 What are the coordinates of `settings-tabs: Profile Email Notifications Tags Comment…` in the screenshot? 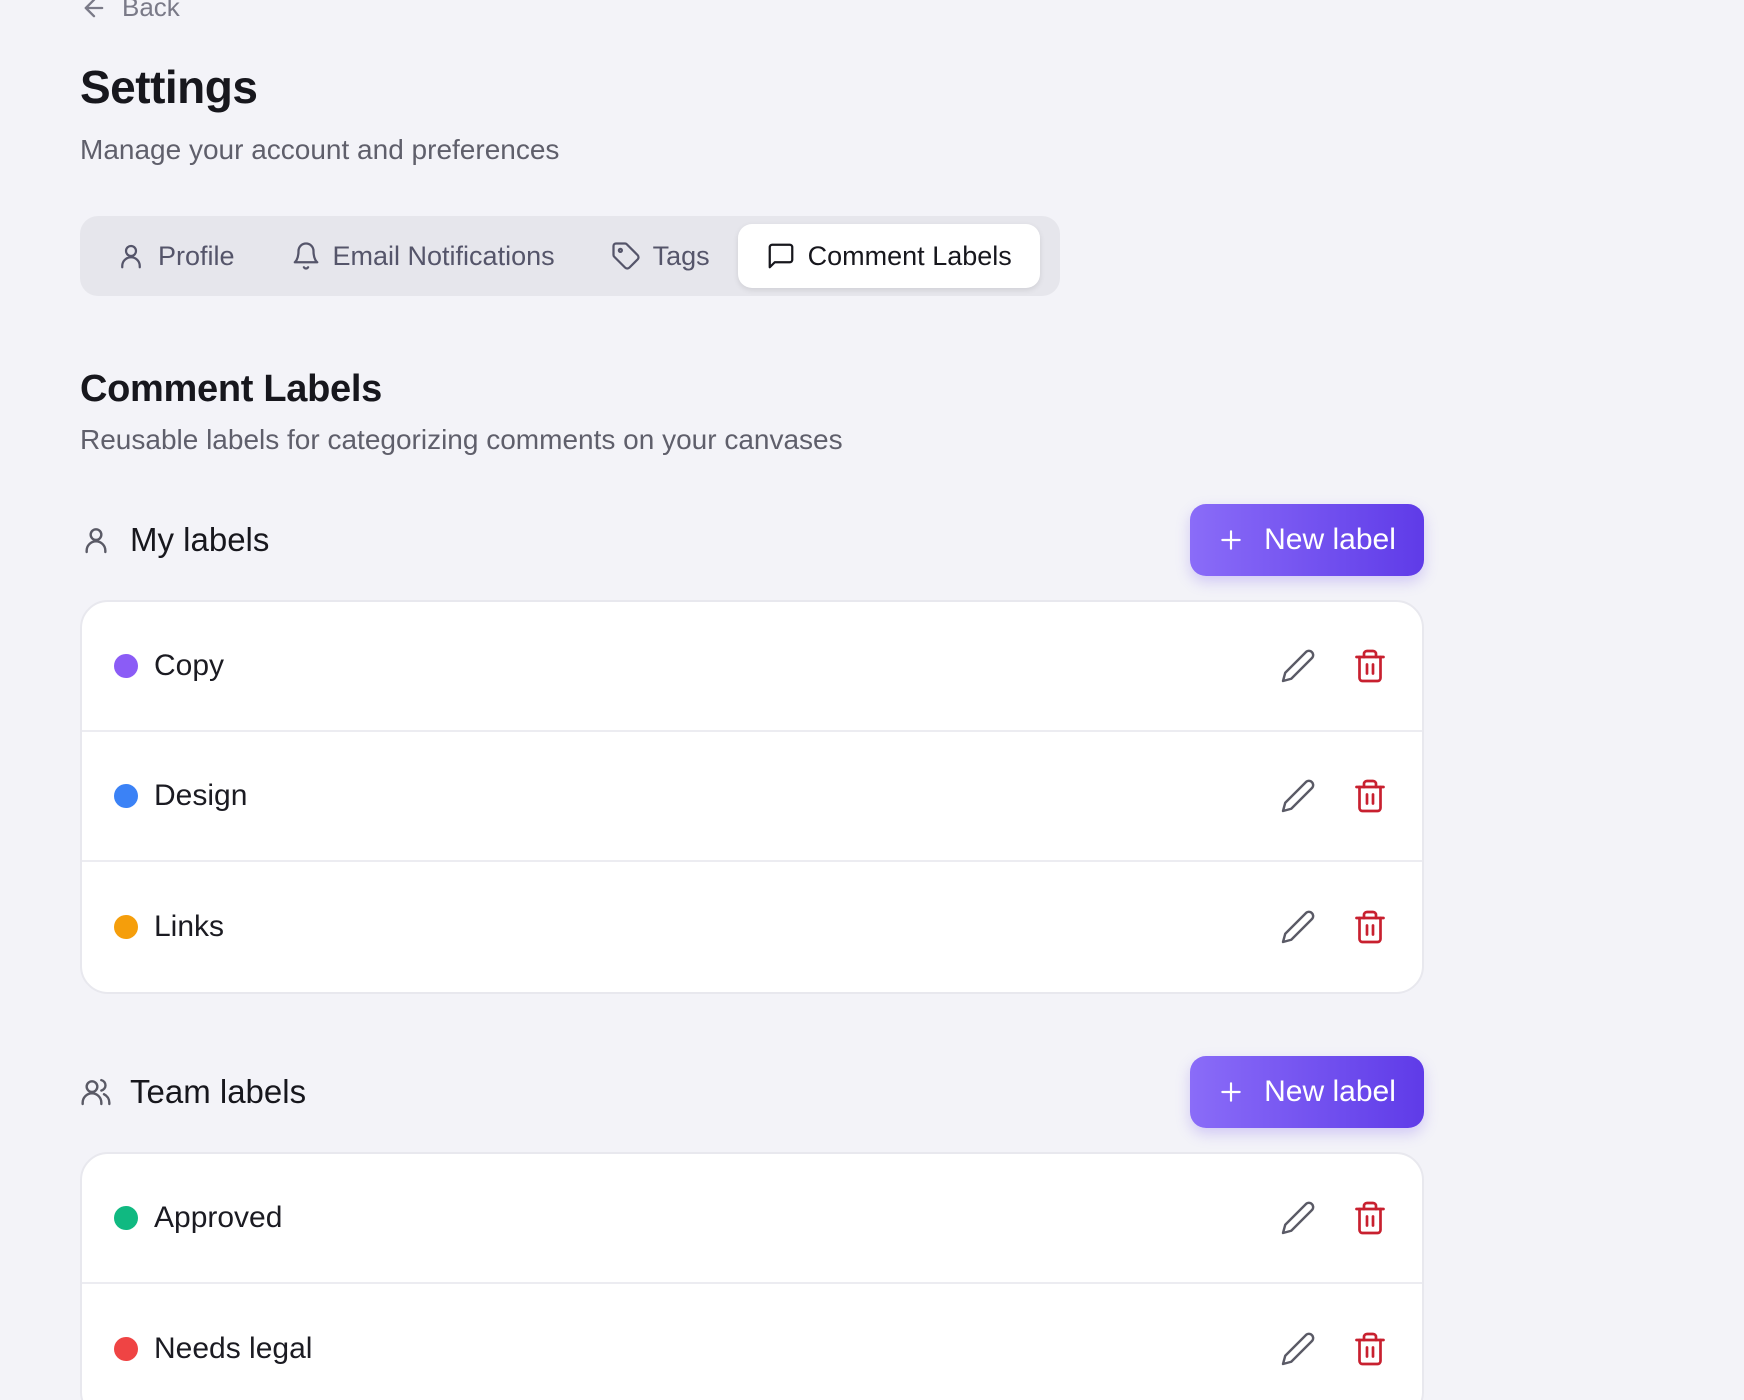 It's located at (570, 256).